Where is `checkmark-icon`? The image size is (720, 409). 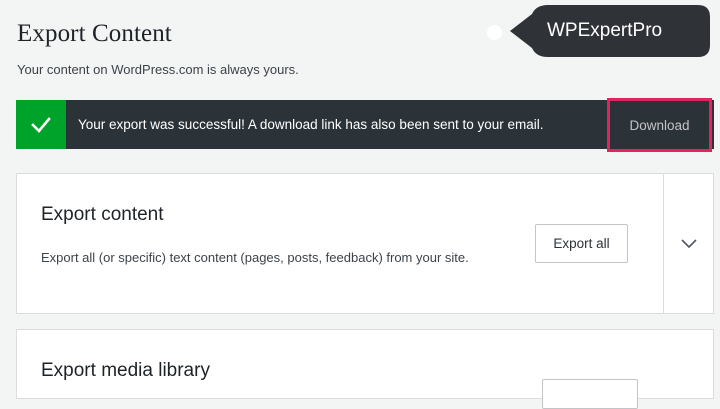 checkmark-icon is located at coordinates (41, 124).